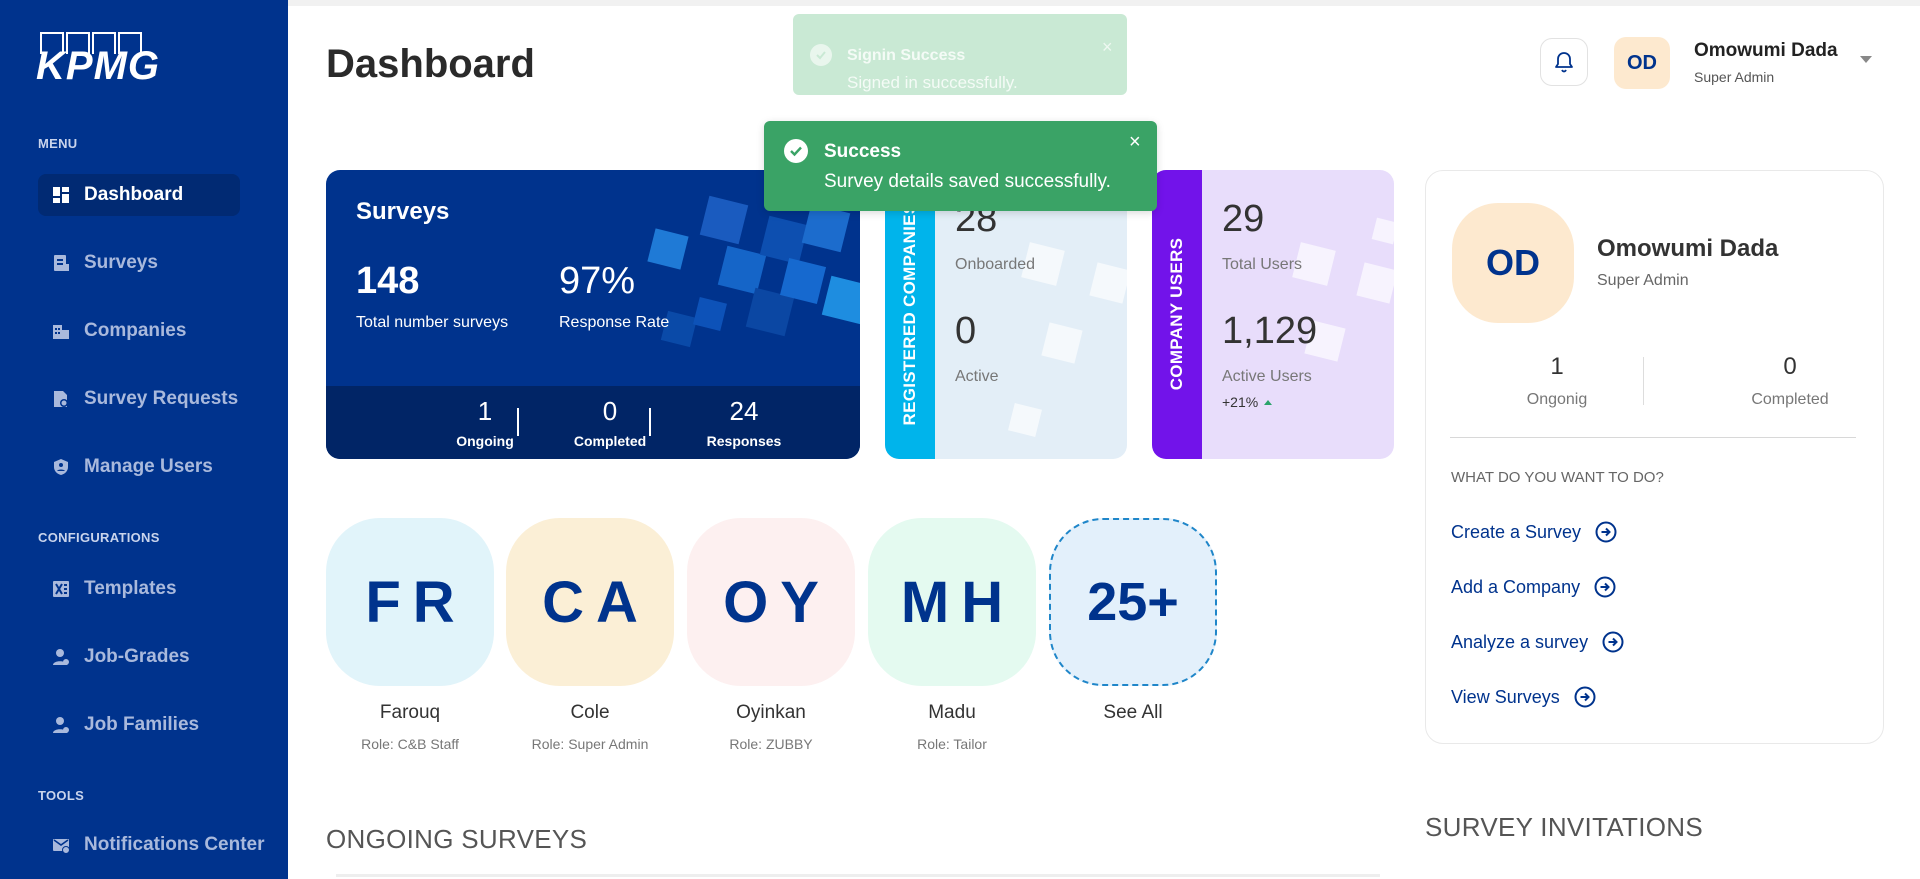 Image resolution: width=1920 pixels, height=879 pixels. I want to click on person-icon, so click(61, 657).